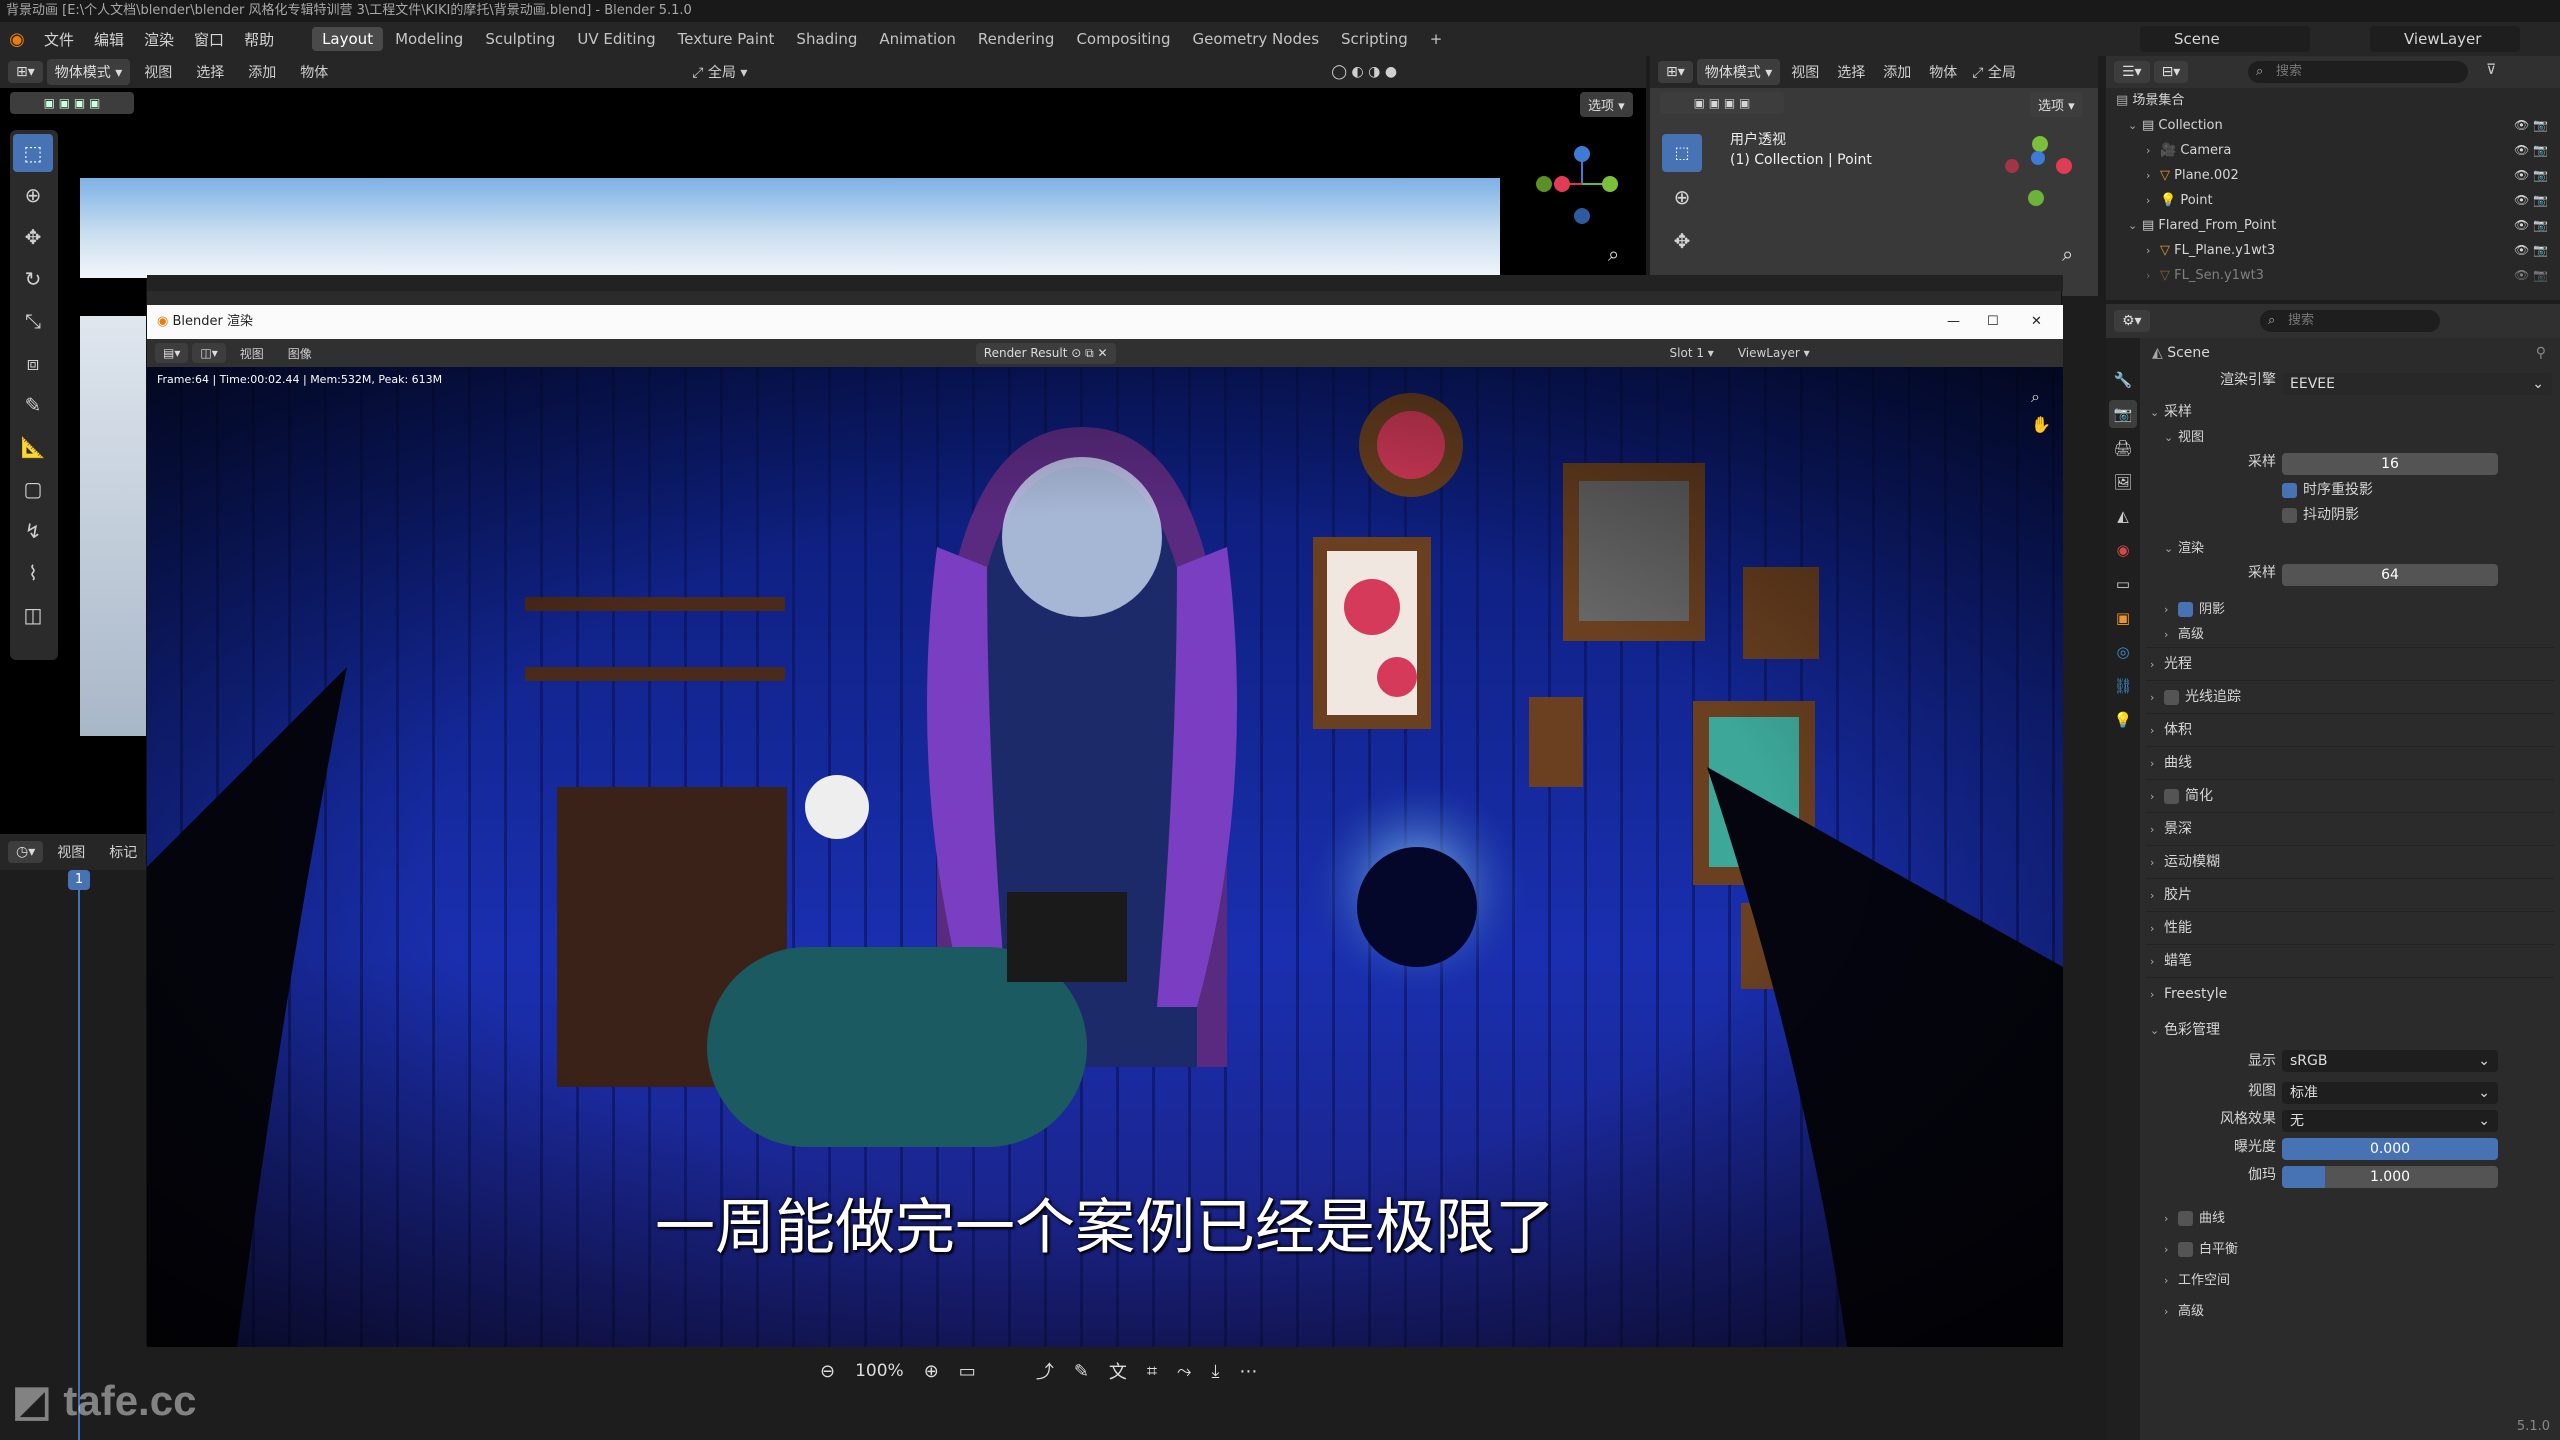 The image size is (2560, 1440). What do you see at coordinates (2333, 100) in the screenshot?
I see `outliner-scene-collection: ▤ 场景集合` at bounding box center [2333, 100].